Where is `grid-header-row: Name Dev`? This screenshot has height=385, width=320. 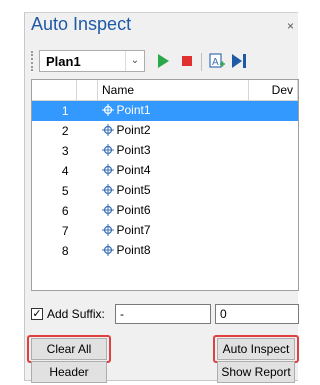
grid-header-row: Name Dev is located at coordinates (165, 90).